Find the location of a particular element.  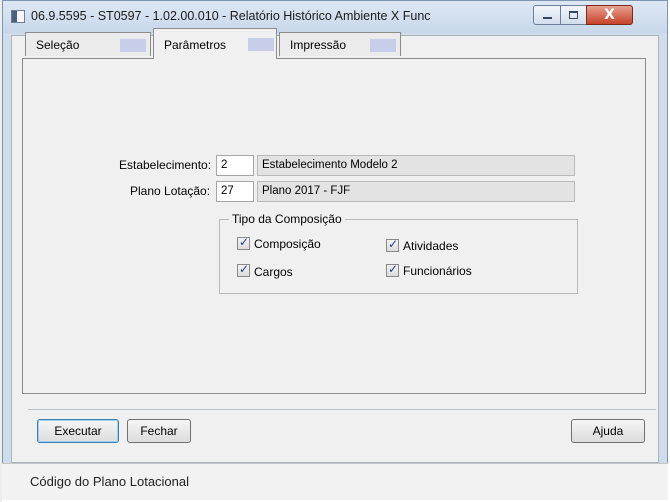

close-icon: X is located at coordinates (609, 15).